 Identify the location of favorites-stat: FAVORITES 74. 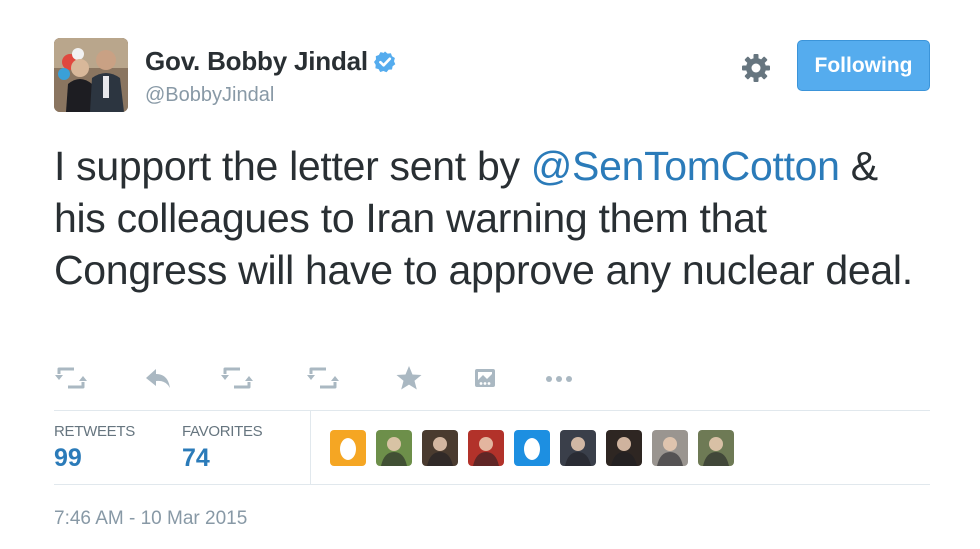
(222, 448).